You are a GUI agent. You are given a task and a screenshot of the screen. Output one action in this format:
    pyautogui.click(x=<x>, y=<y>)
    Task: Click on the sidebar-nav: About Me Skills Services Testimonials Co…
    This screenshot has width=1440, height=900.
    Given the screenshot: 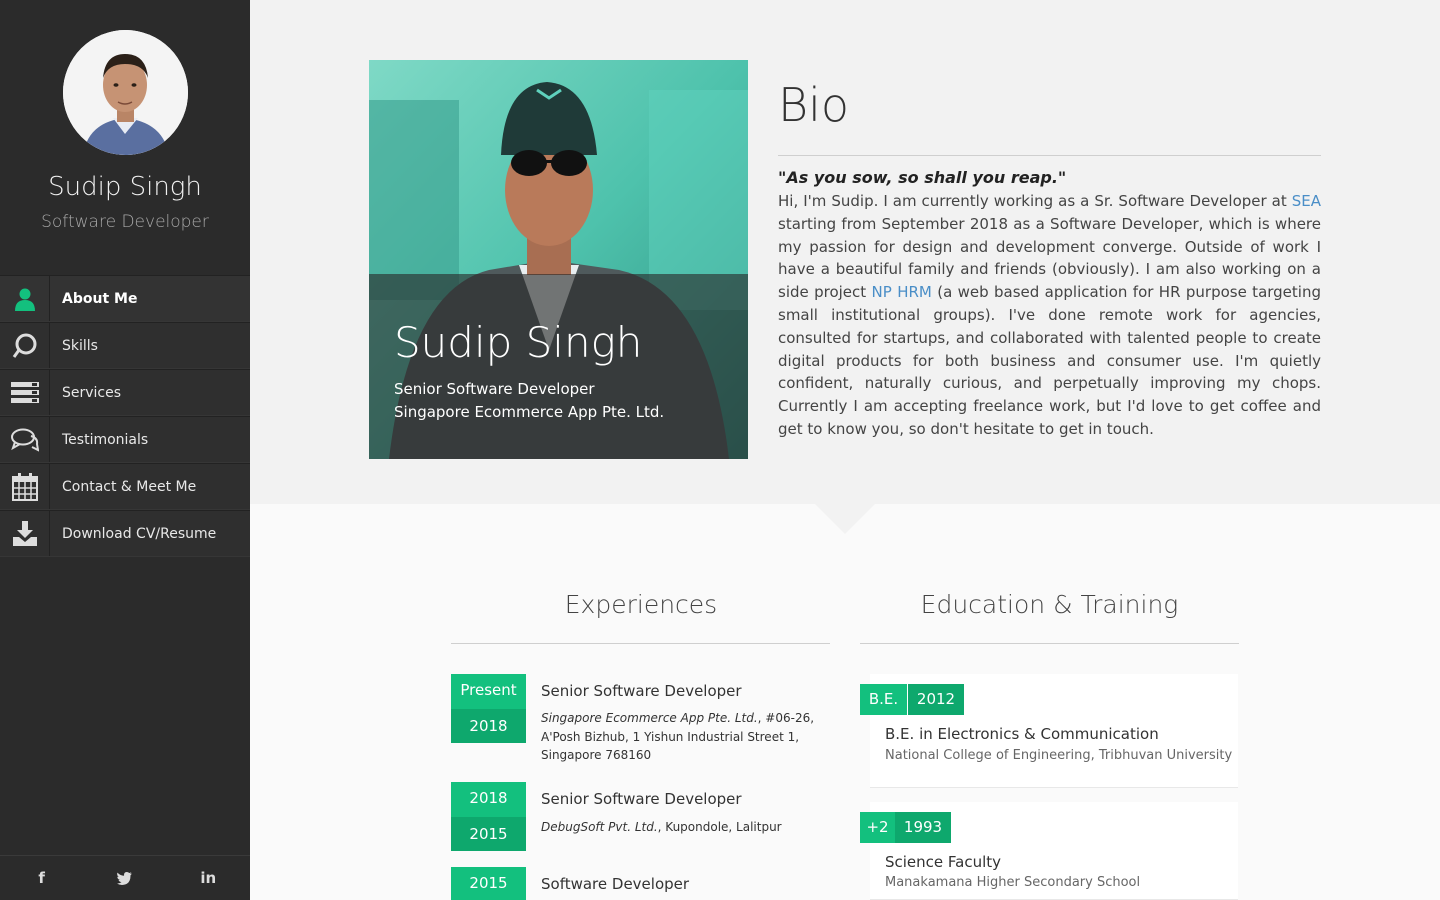 What is the action you would take?
    pyautogui.click(x=125, y=416)
    